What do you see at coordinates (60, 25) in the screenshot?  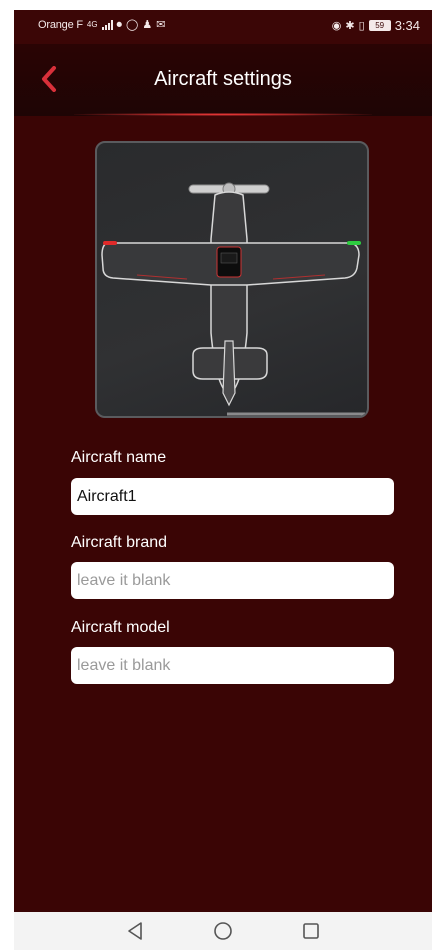 I see `carrier-label: Orange F` at bounding box center [60, 25].